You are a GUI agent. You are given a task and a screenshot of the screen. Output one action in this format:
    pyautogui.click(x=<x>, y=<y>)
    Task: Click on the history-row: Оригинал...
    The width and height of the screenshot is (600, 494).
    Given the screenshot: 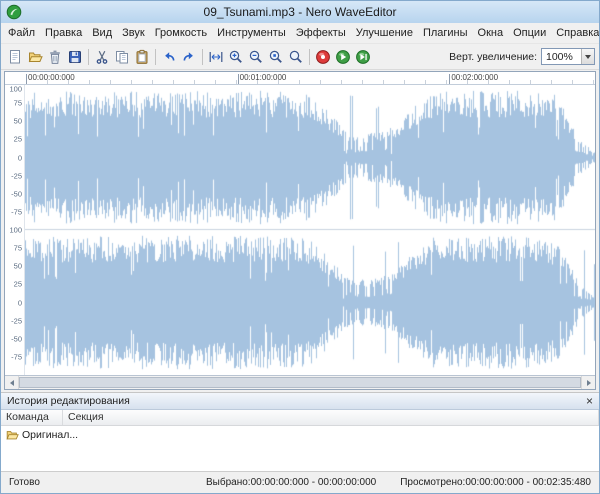 What is the action you would take?
    pyautogui.click(x=300, y=434)
    